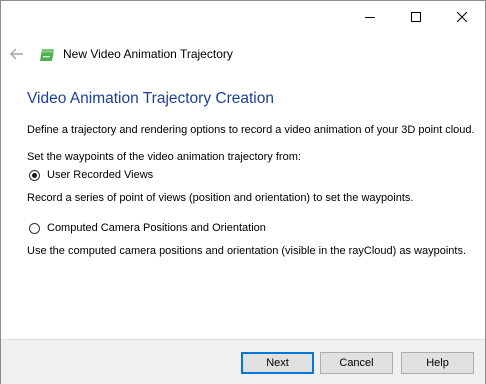  What do you see at coordinates (34, 175) in the screenshot?
I see `radio-user-recorded-views` at bounding box center [34, 175].